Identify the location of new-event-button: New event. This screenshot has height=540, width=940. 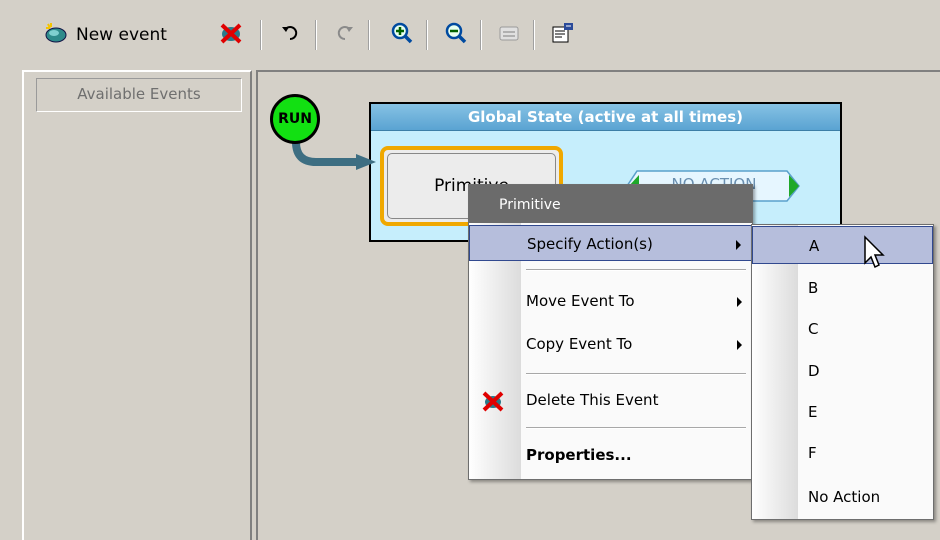
(105, 35).